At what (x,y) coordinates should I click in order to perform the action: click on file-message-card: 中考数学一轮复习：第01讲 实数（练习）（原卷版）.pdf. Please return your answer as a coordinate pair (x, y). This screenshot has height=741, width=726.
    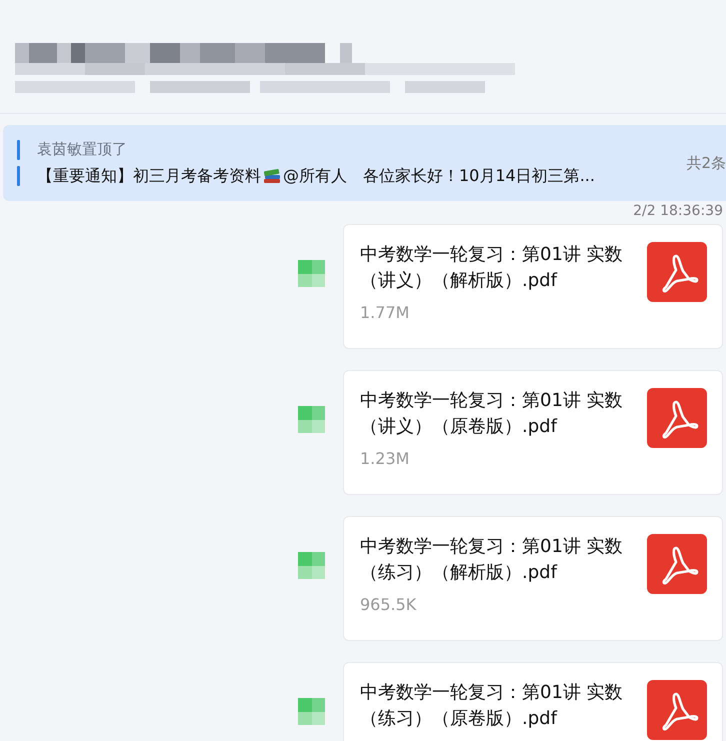
    Looking at the image, I should click on (533, 701).